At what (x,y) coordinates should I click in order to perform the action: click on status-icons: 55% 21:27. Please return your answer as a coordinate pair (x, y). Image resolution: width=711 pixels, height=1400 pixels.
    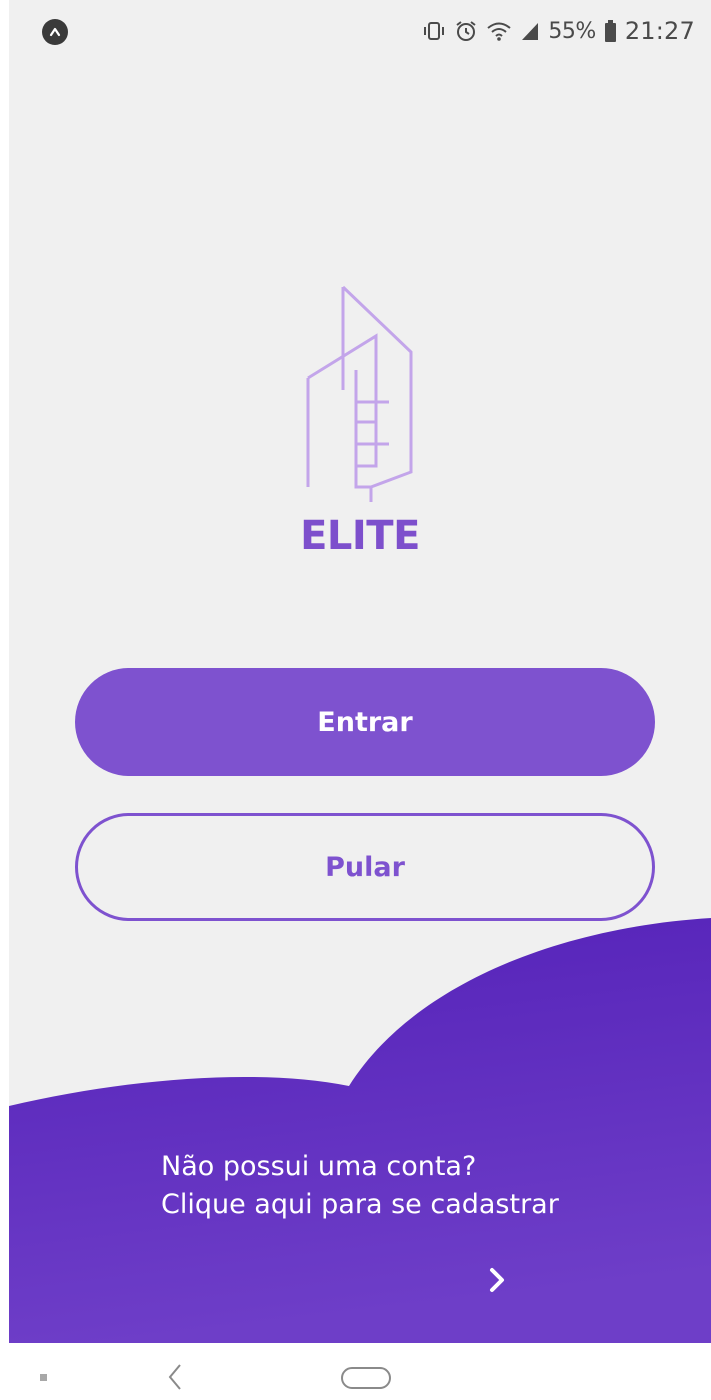
    Looking at the image, I should click on (558, 31).